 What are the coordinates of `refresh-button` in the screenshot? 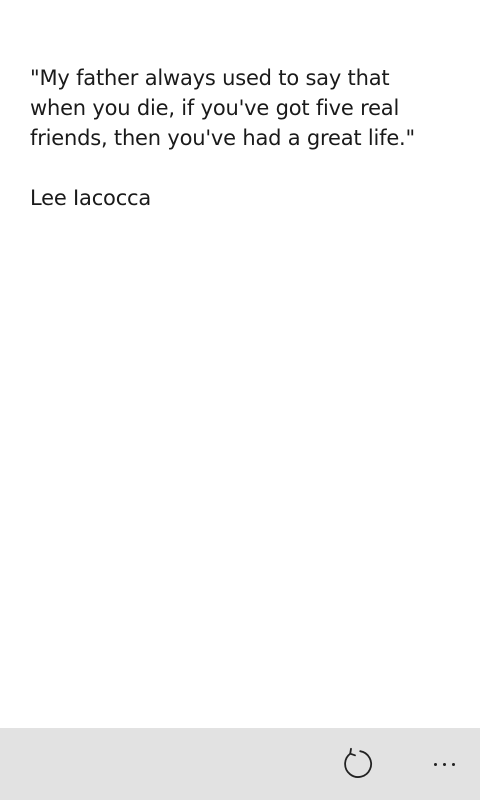 It's located at (357, 764).